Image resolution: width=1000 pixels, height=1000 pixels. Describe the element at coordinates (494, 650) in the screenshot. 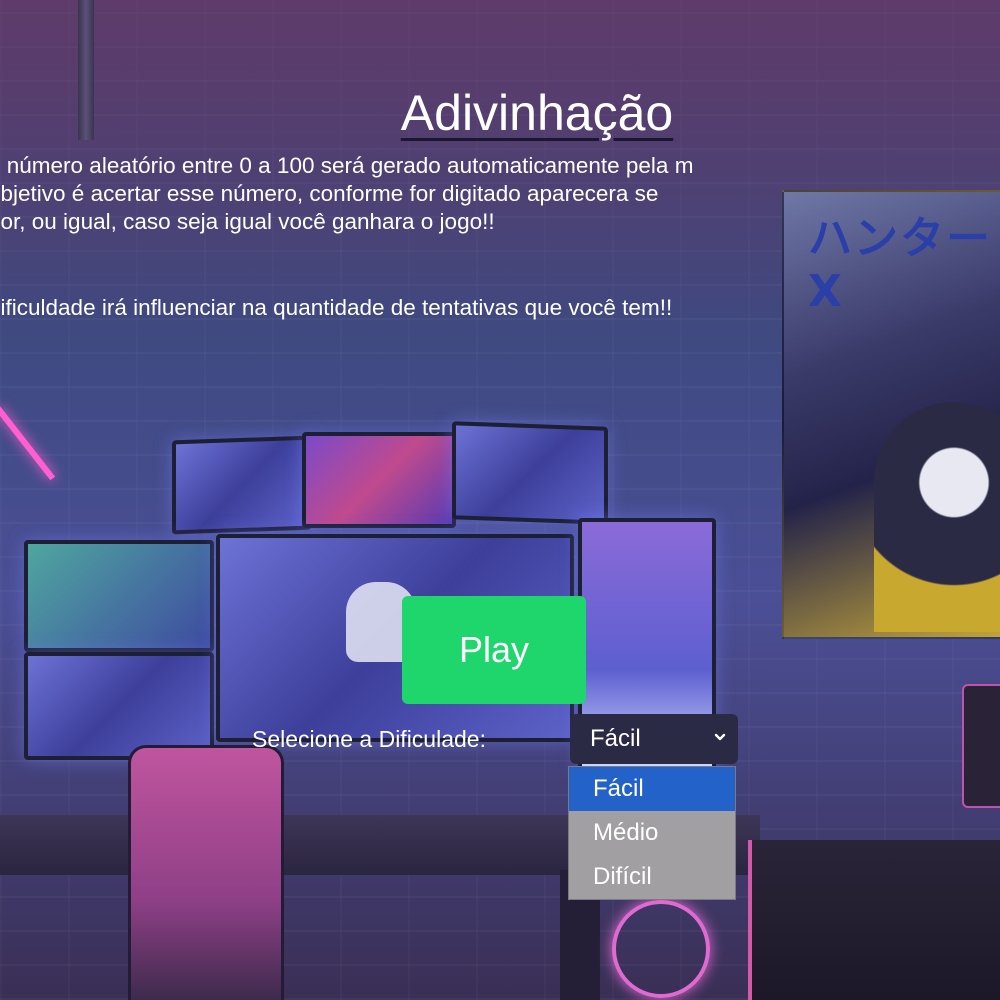

I see `play-button: Play` at that location.